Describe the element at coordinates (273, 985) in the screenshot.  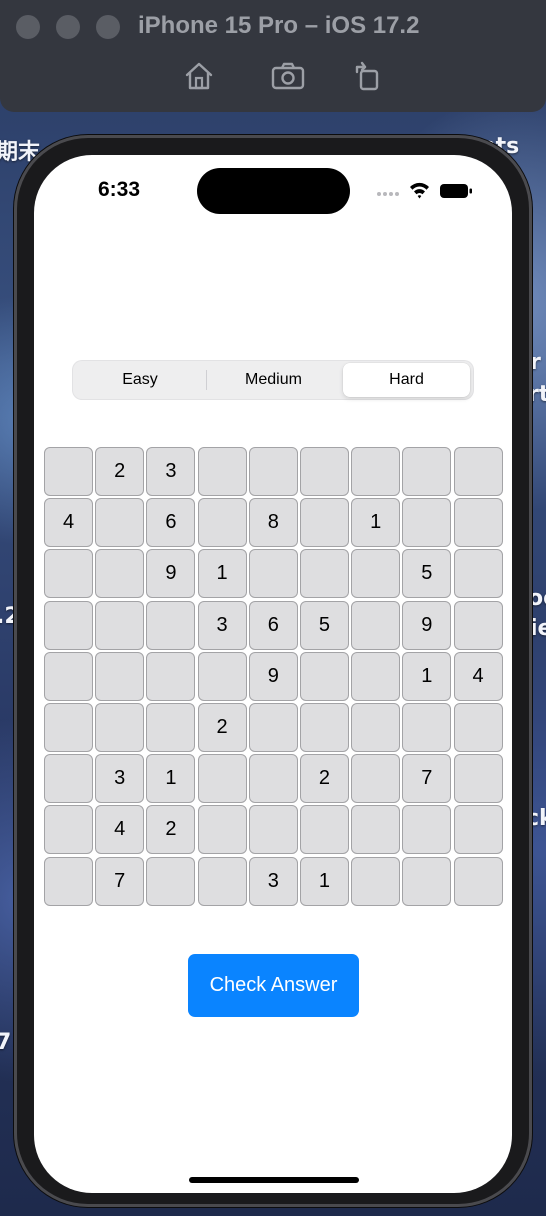
I see `check-answer-button: Check Answer` at that location.